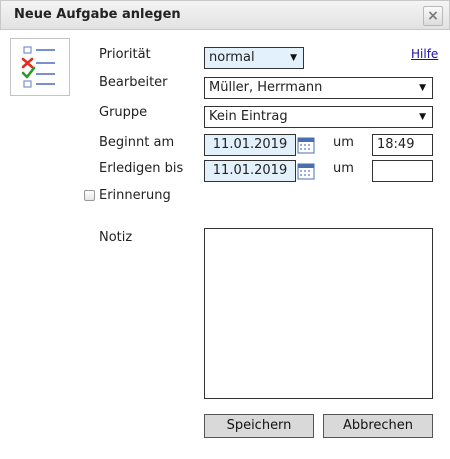 The image size is (450, 459). What do you see at coordinates (343, 168) in the screenshot?
I see `erledigen-um-label: um` at bounding box center [343, 168].